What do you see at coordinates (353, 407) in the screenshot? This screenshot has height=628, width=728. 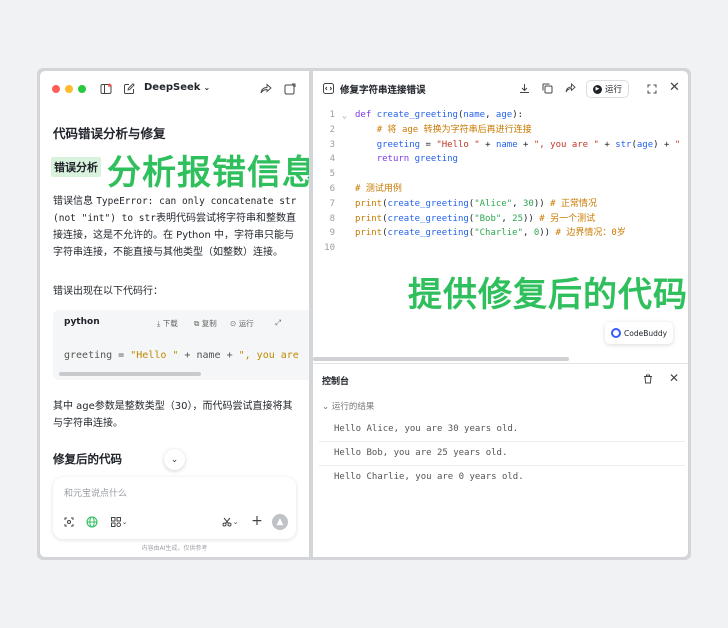 I see `results-label: 运行的结果` at bounding box center [353, 407].